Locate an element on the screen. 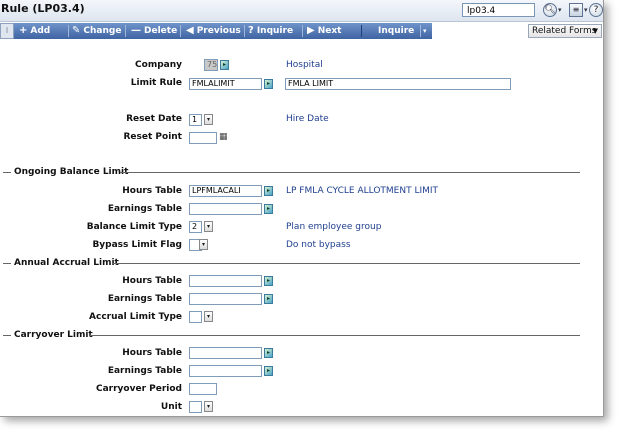  inquire-button: ? Inquire is located at coordinates (270, 31).